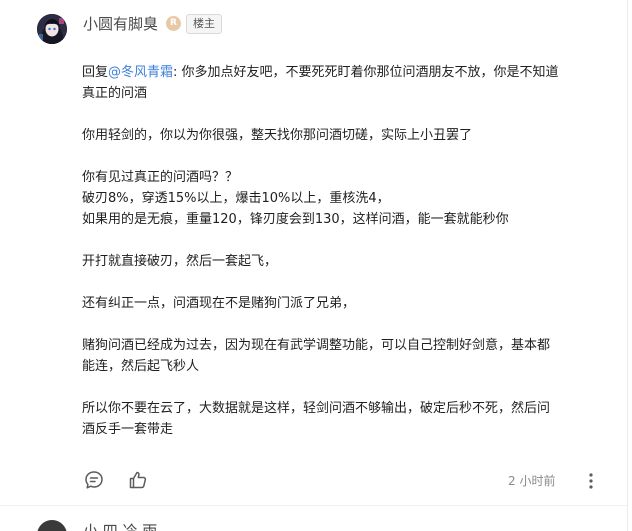 The image size is (632, 531). I want to click on paragraph-6-line-2: 能连，然后起飞秒人, so click(141, 366).